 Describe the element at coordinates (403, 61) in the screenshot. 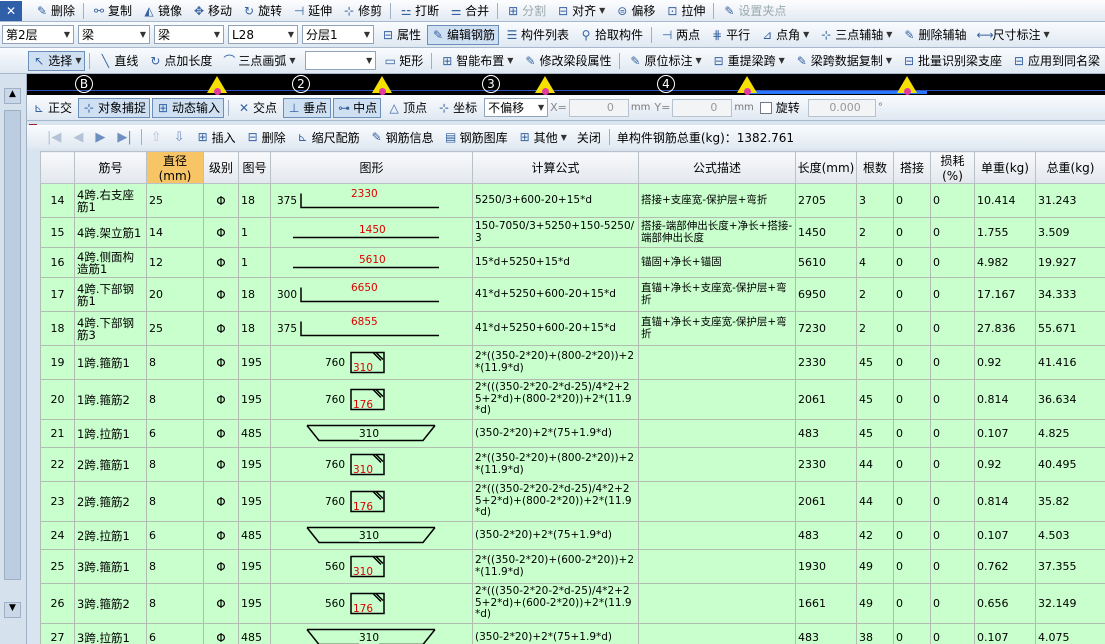

I see `rectangle-button: ▭ 矩形` at that location.